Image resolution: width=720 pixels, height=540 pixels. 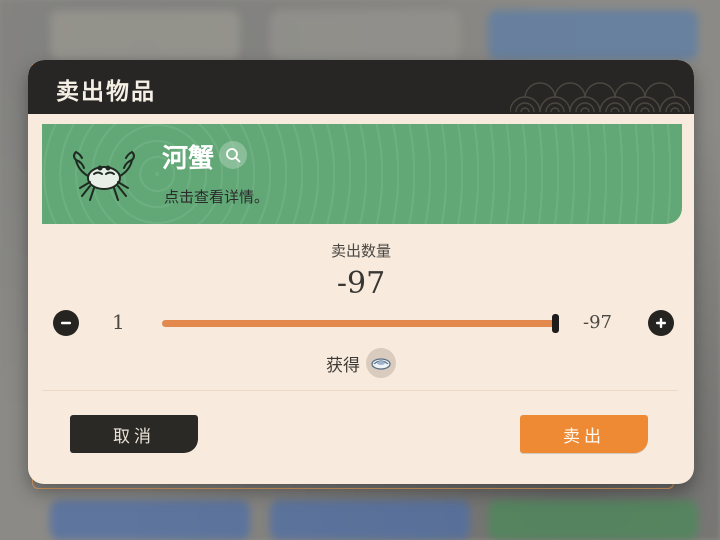 I want to click on minus-icon, so click(x=66, y=323).